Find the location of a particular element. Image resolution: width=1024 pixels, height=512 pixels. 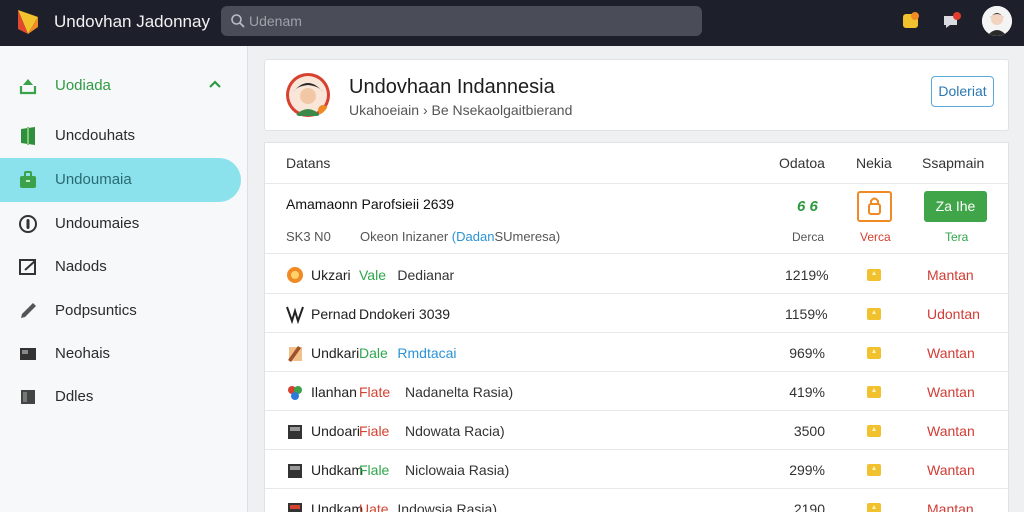

row-description: Ndowata Racia) is located at coordinates (455, 431).